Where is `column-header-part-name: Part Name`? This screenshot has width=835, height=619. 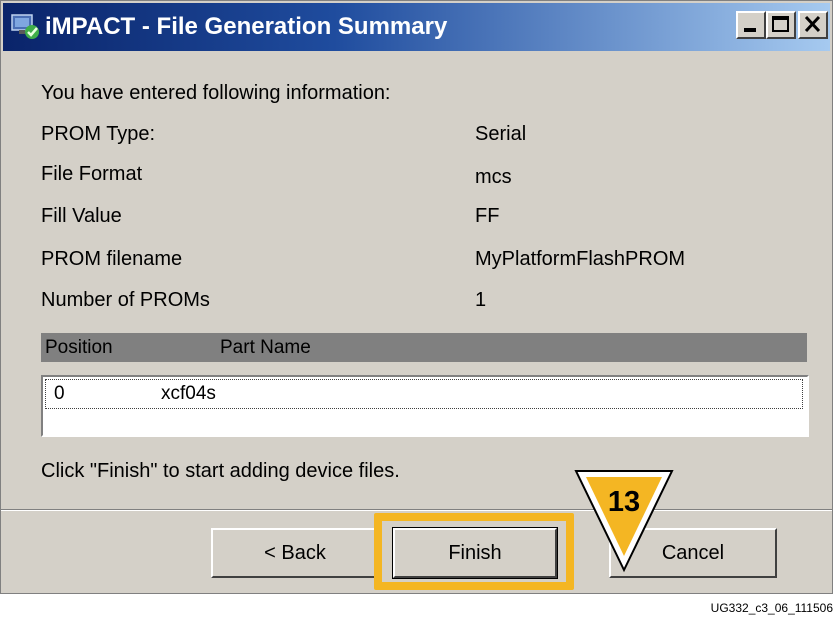 column-header-part-name: Part Name is located at coordinates (265, 347).